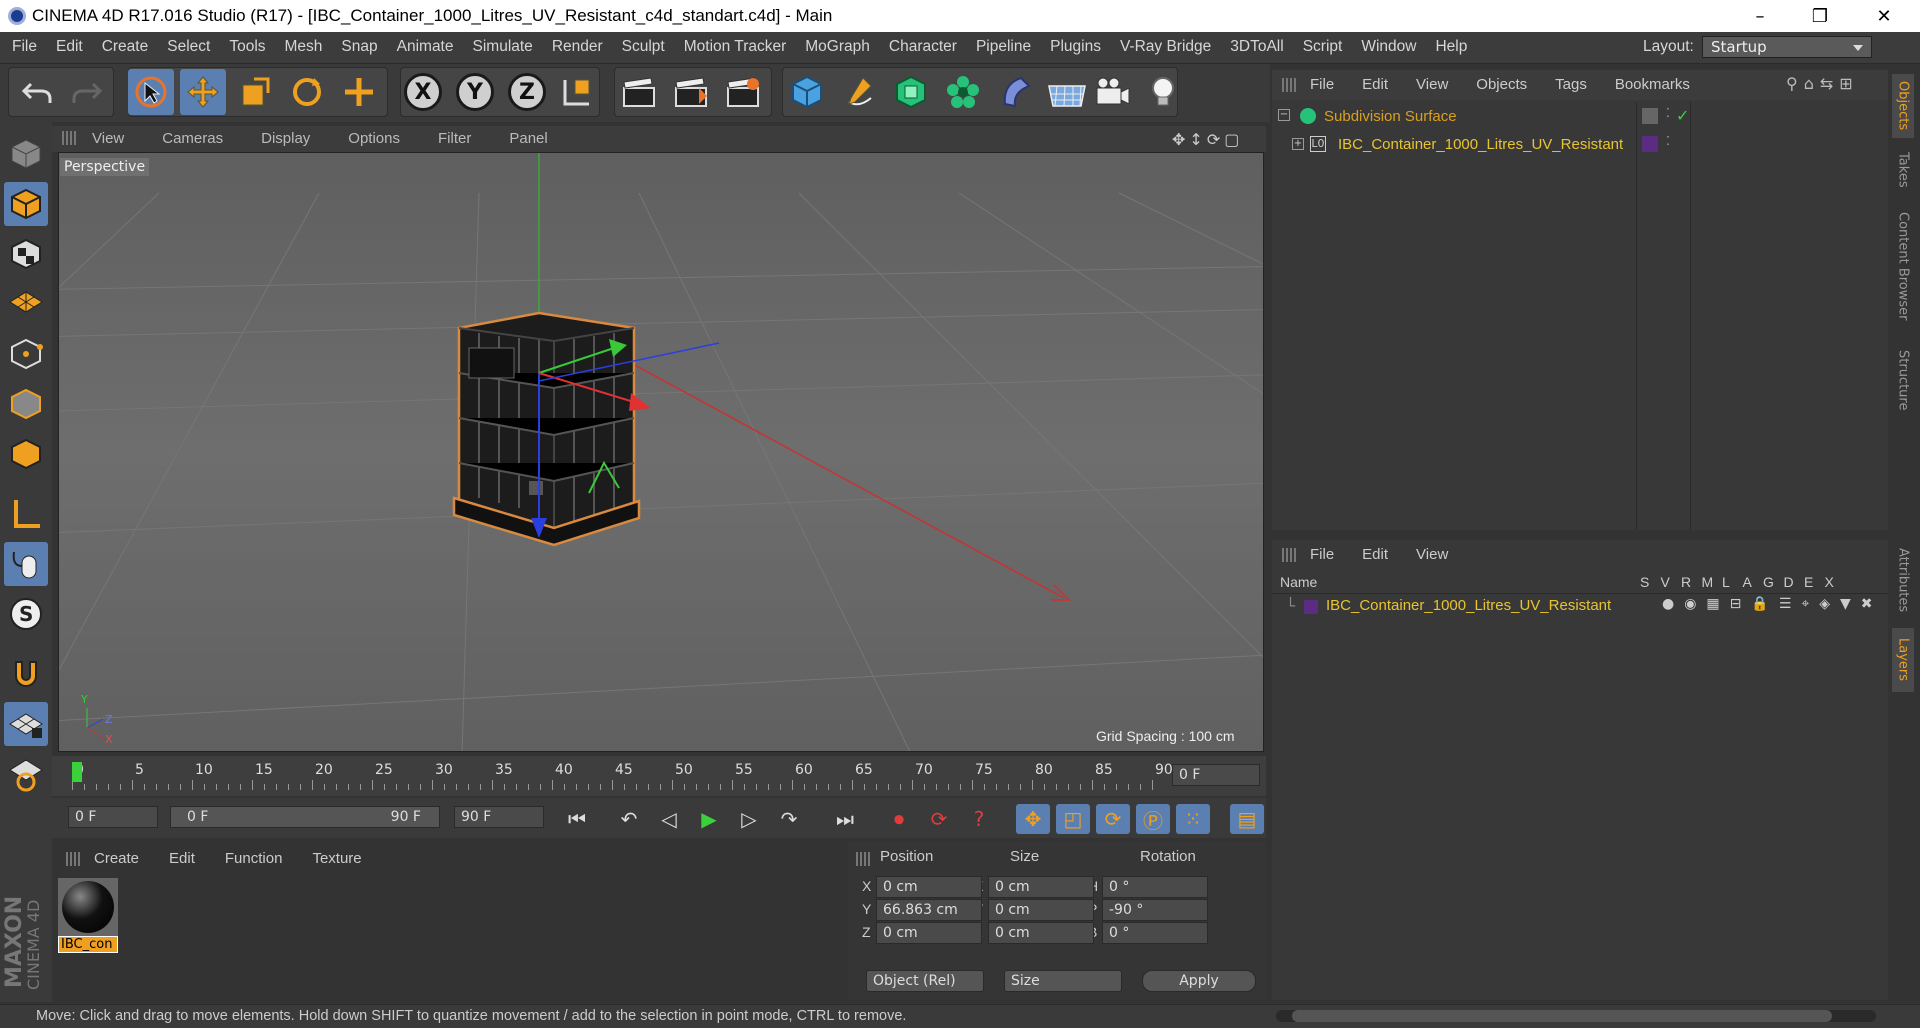  I want to click on material-swatch: IBC_con, so click(90, 919).